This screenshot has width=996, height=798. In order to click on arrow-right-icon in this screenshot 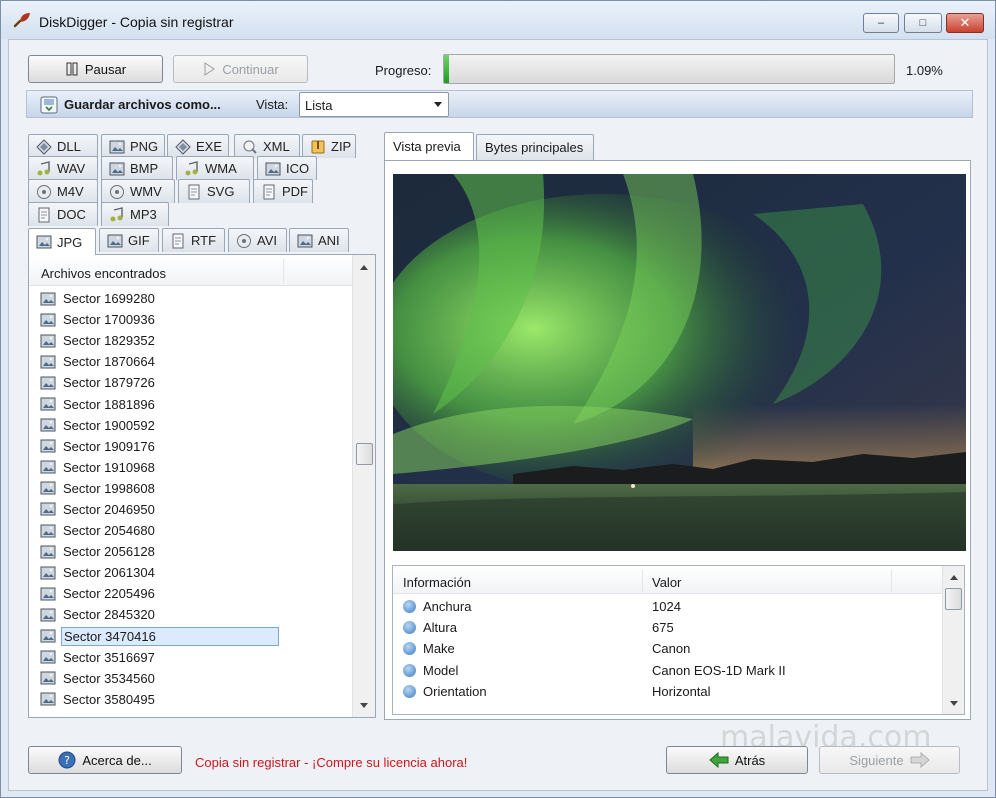, I will do `click(920, 760)`.